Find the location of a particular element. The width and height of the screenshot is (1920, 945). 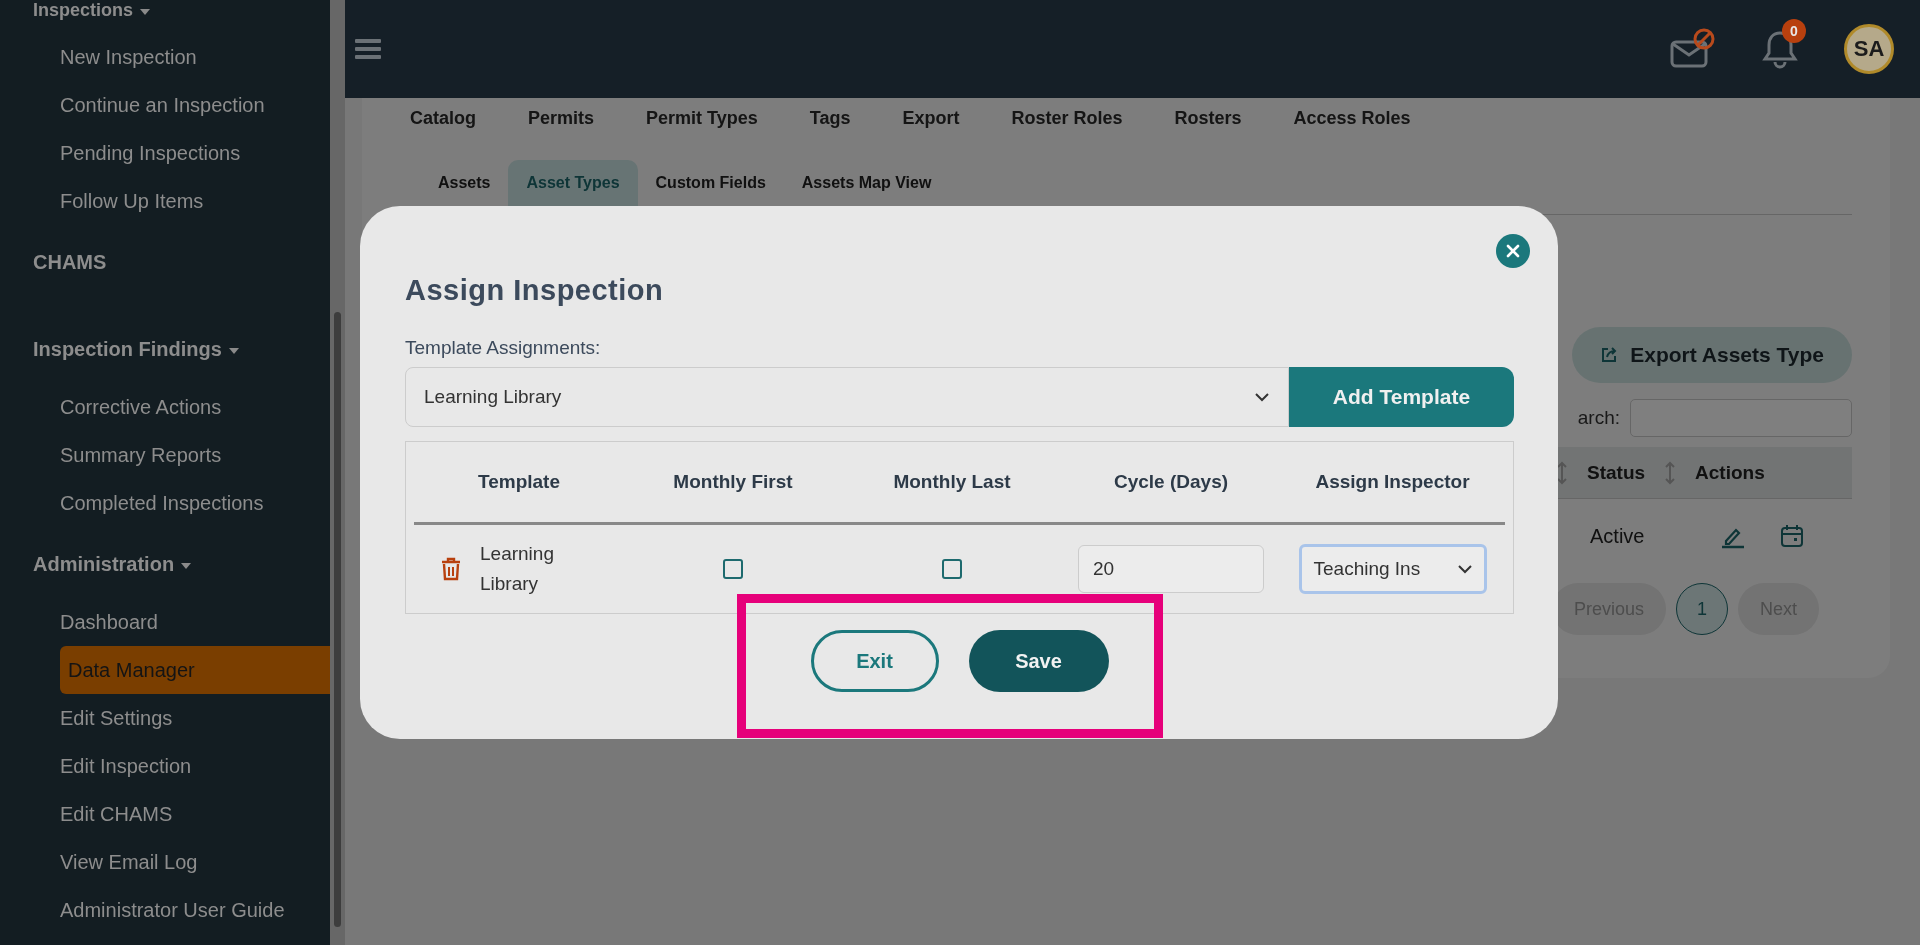

sidebar-item: Administrator User Guide is located at coordinates (195, 910).